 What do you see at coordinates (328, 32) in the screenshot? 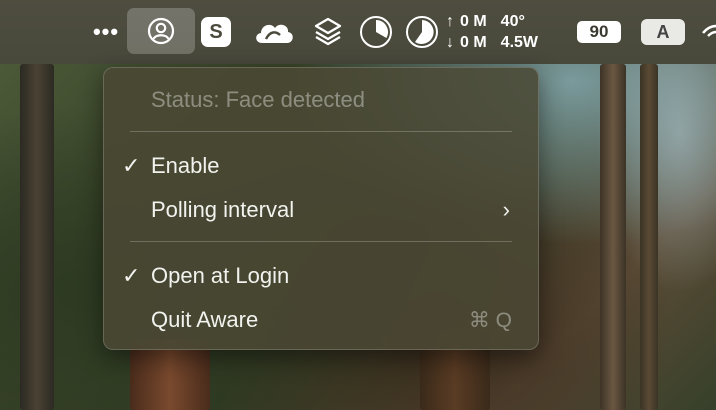
I see `layers-icon` at bounding box center [328, 32].